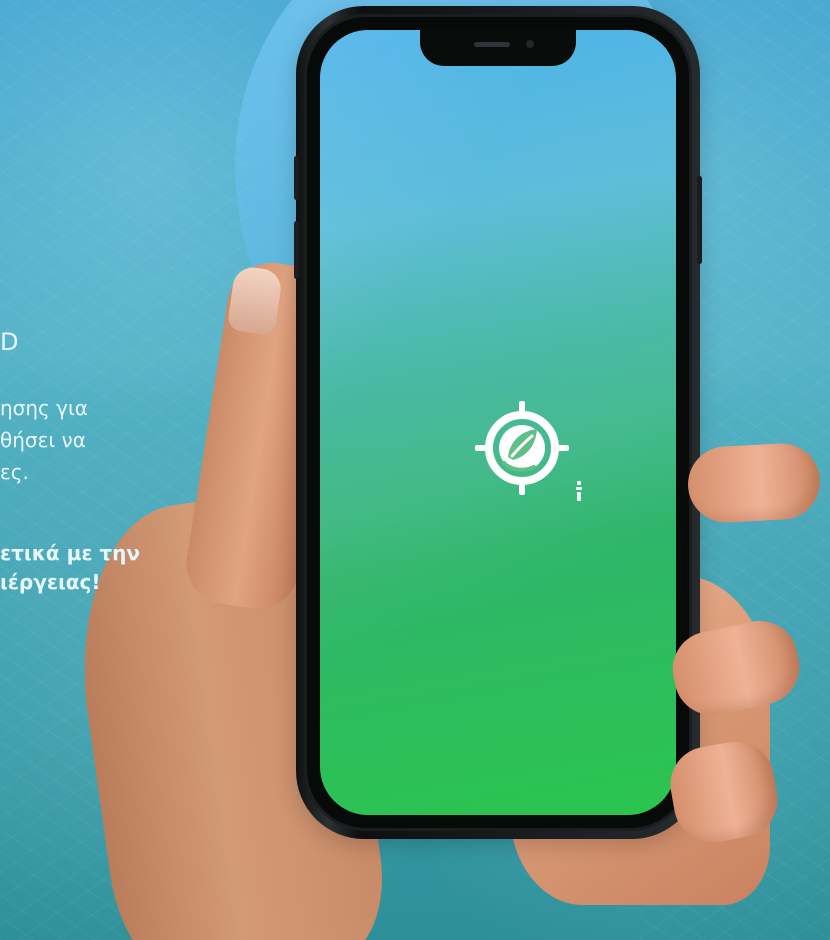  I want to click on volume-down-button, so click(296, 250).